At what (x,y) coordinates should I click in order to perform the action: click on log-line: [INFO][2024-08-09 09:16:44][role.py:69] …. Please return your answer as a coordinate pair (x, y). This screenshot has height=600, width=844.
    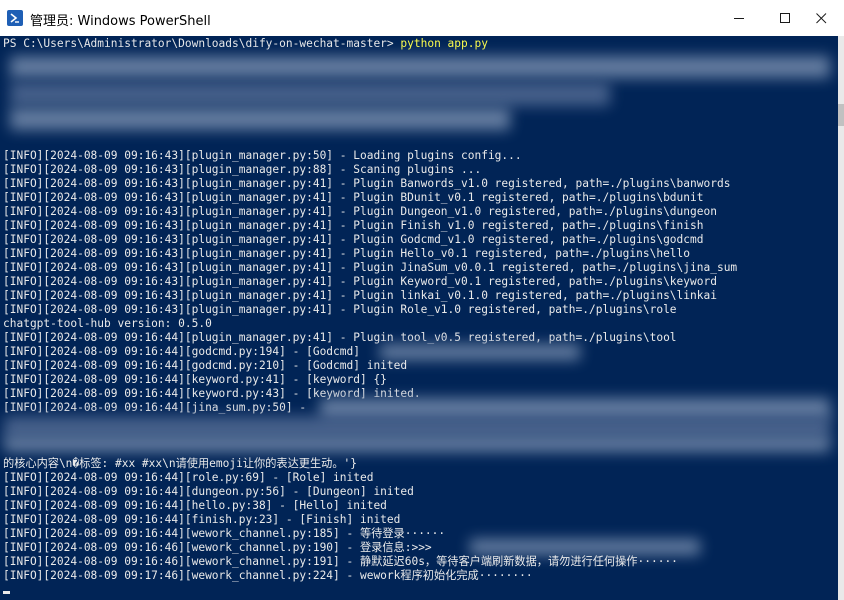
    Looking at the image, I should click on (188, 477).